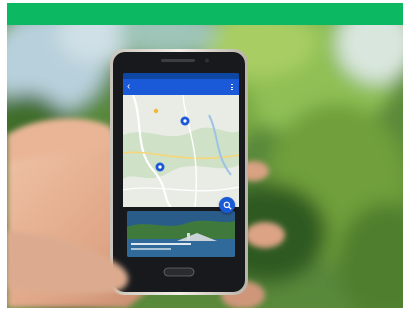 The height and width of the screenshot is (310, 410). I want to click on location-marker, so click(156, 111).